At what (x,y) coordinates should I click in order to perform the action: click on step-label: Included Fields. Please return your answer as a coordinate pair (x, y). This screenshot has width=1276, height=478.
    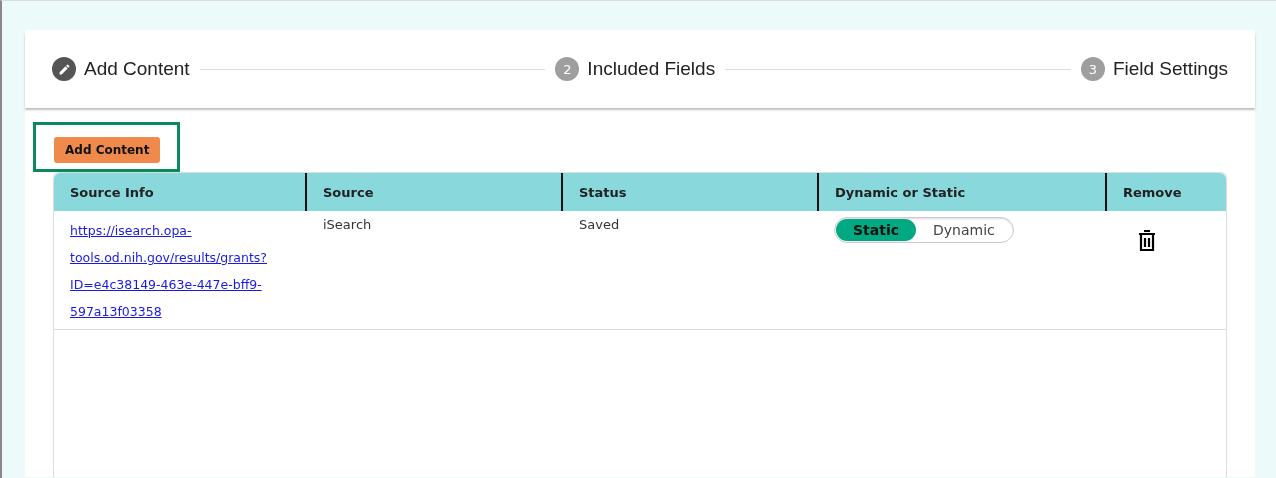
    Looking at the image, I should click on (651, 69).